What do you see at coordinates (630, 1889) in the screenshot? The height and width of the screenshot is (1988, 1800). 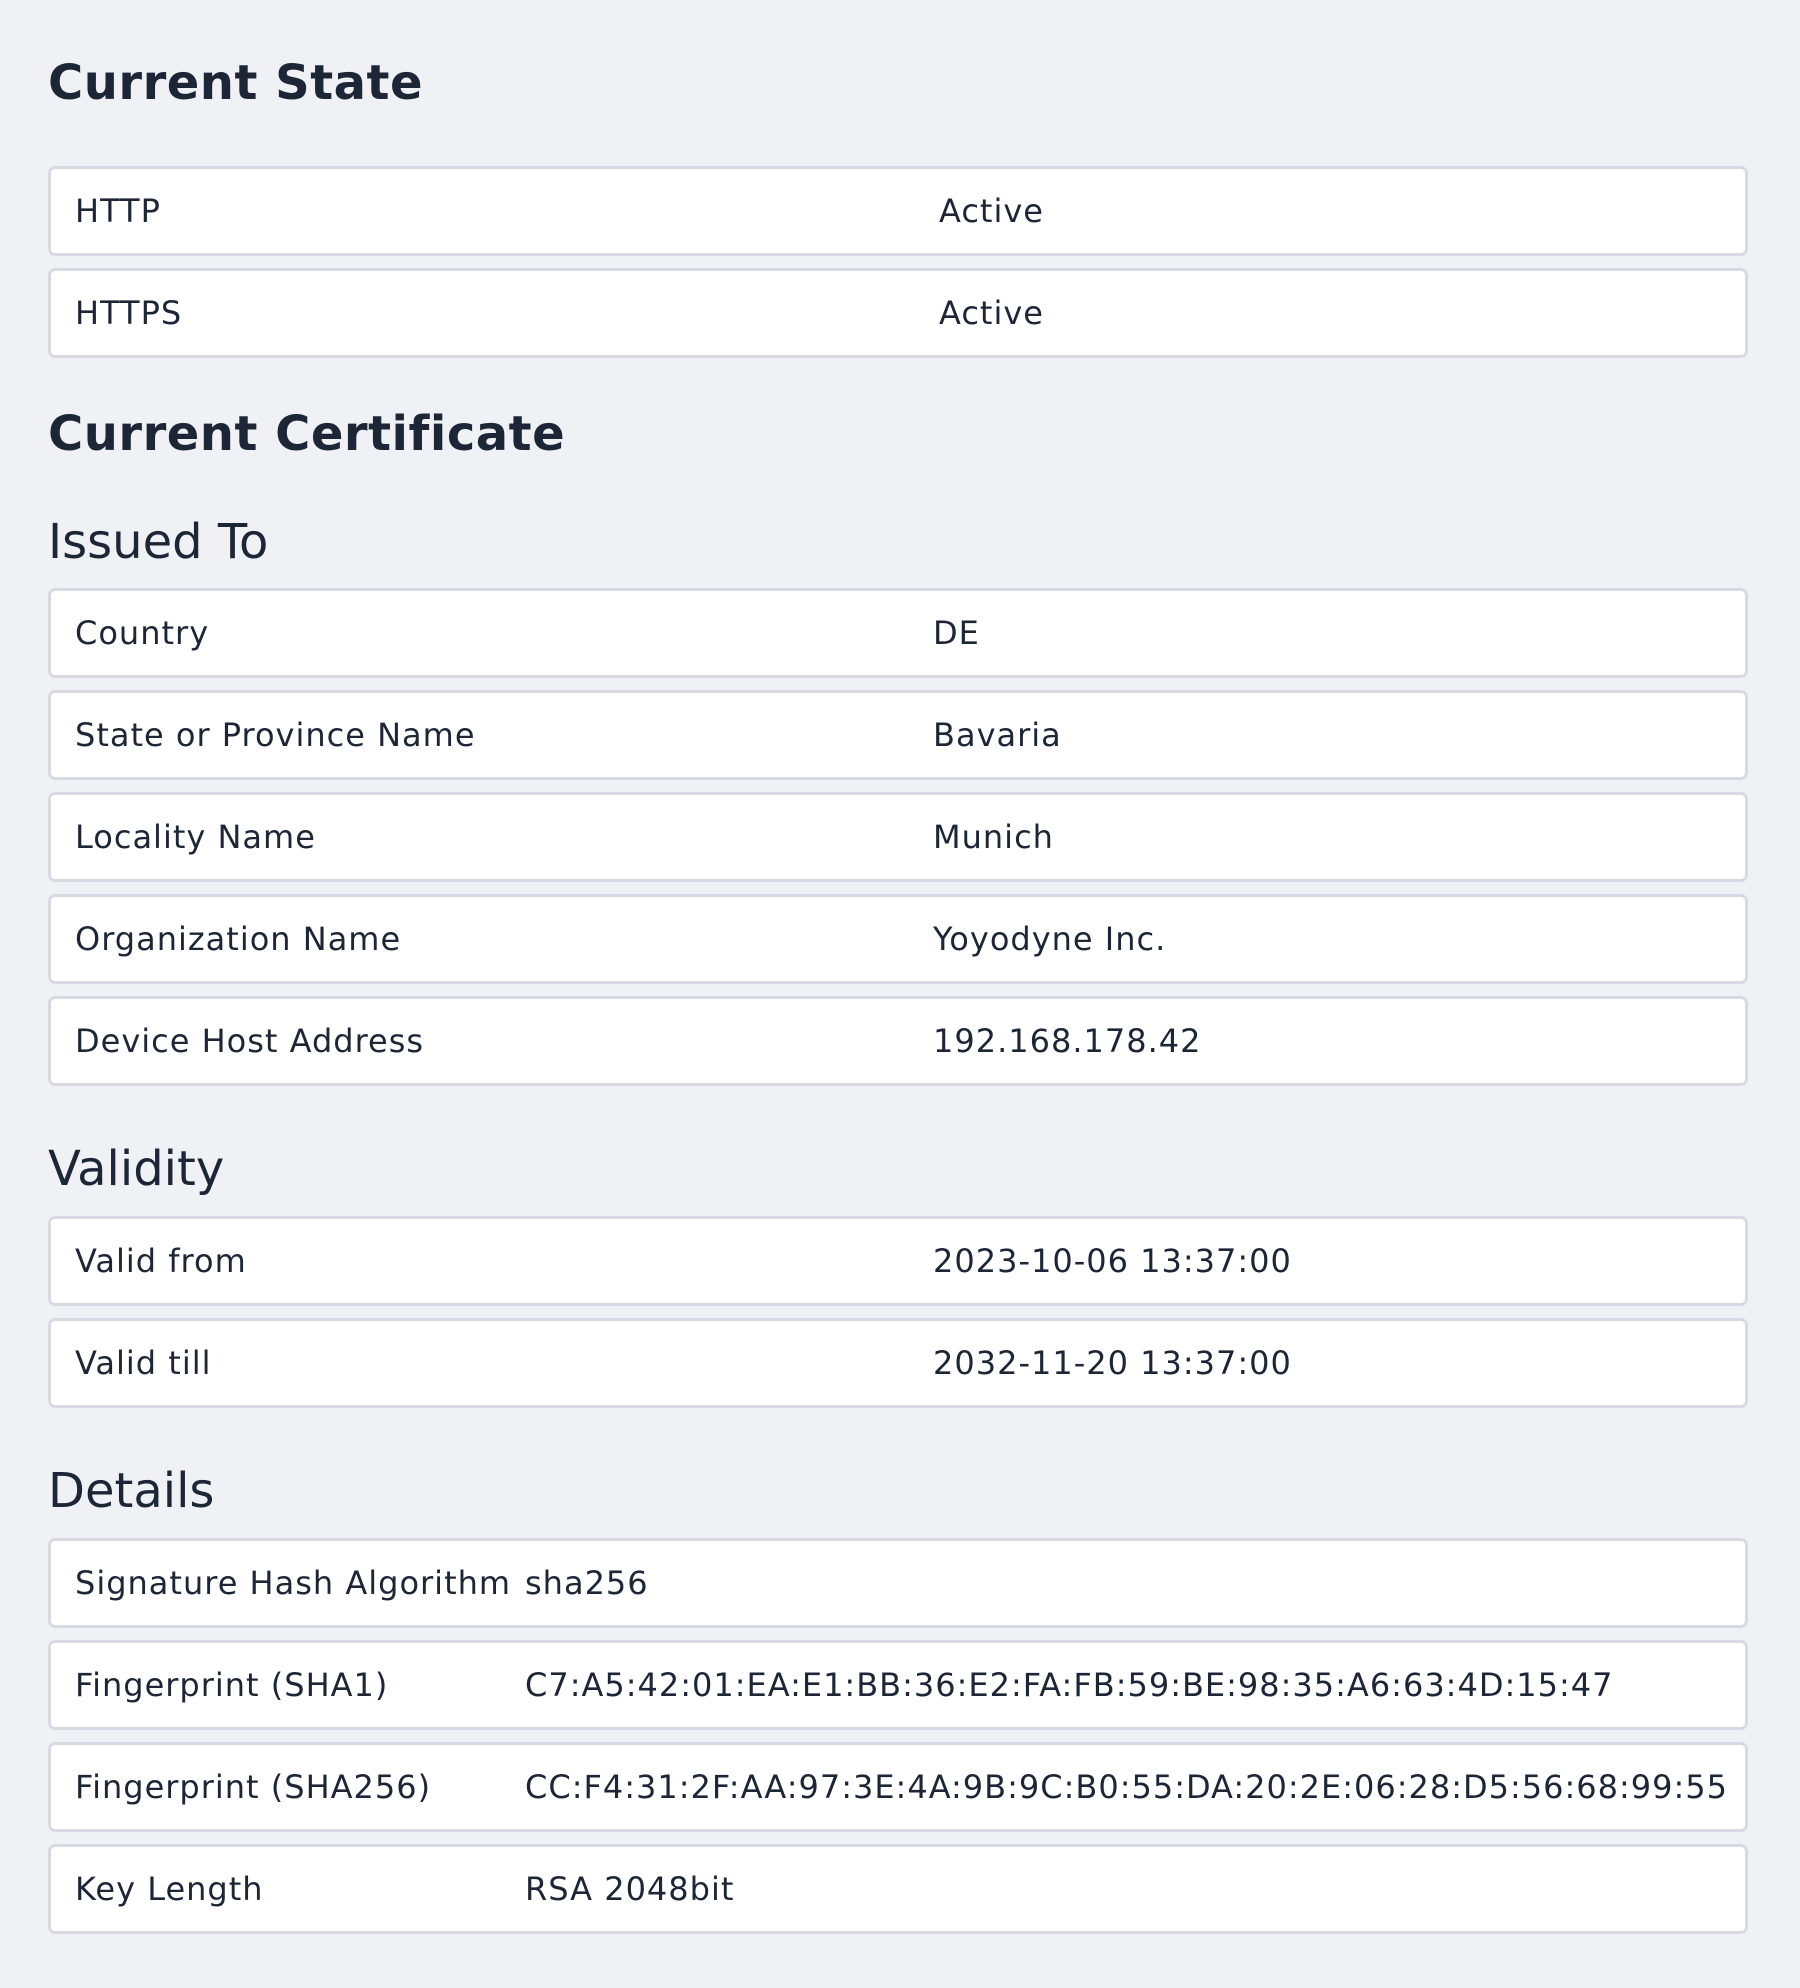 I see `field-value: RSA 2048bit` at bounding box center [630, 1889].